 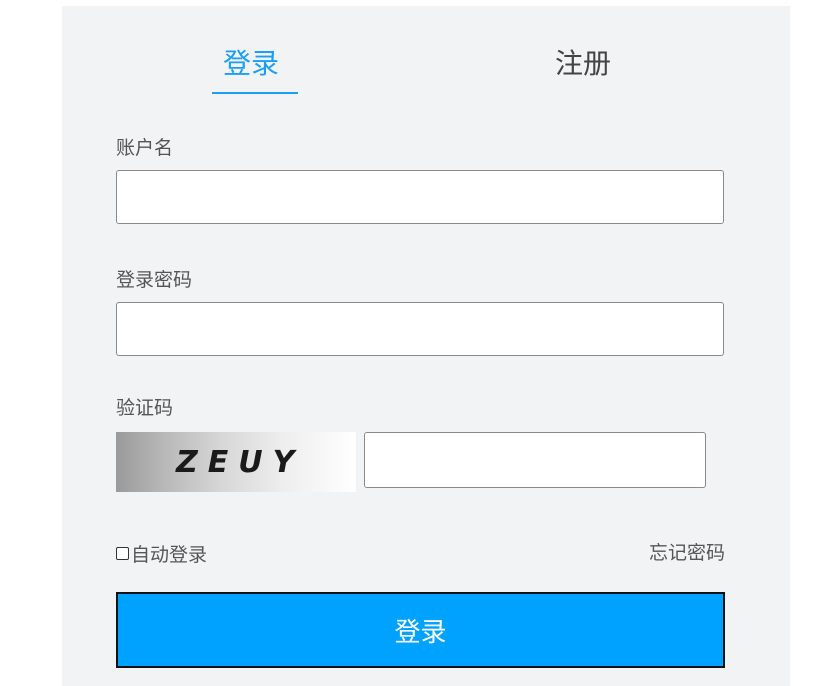 I want to click on tab-login: 登录, so click(x=251, y=64).